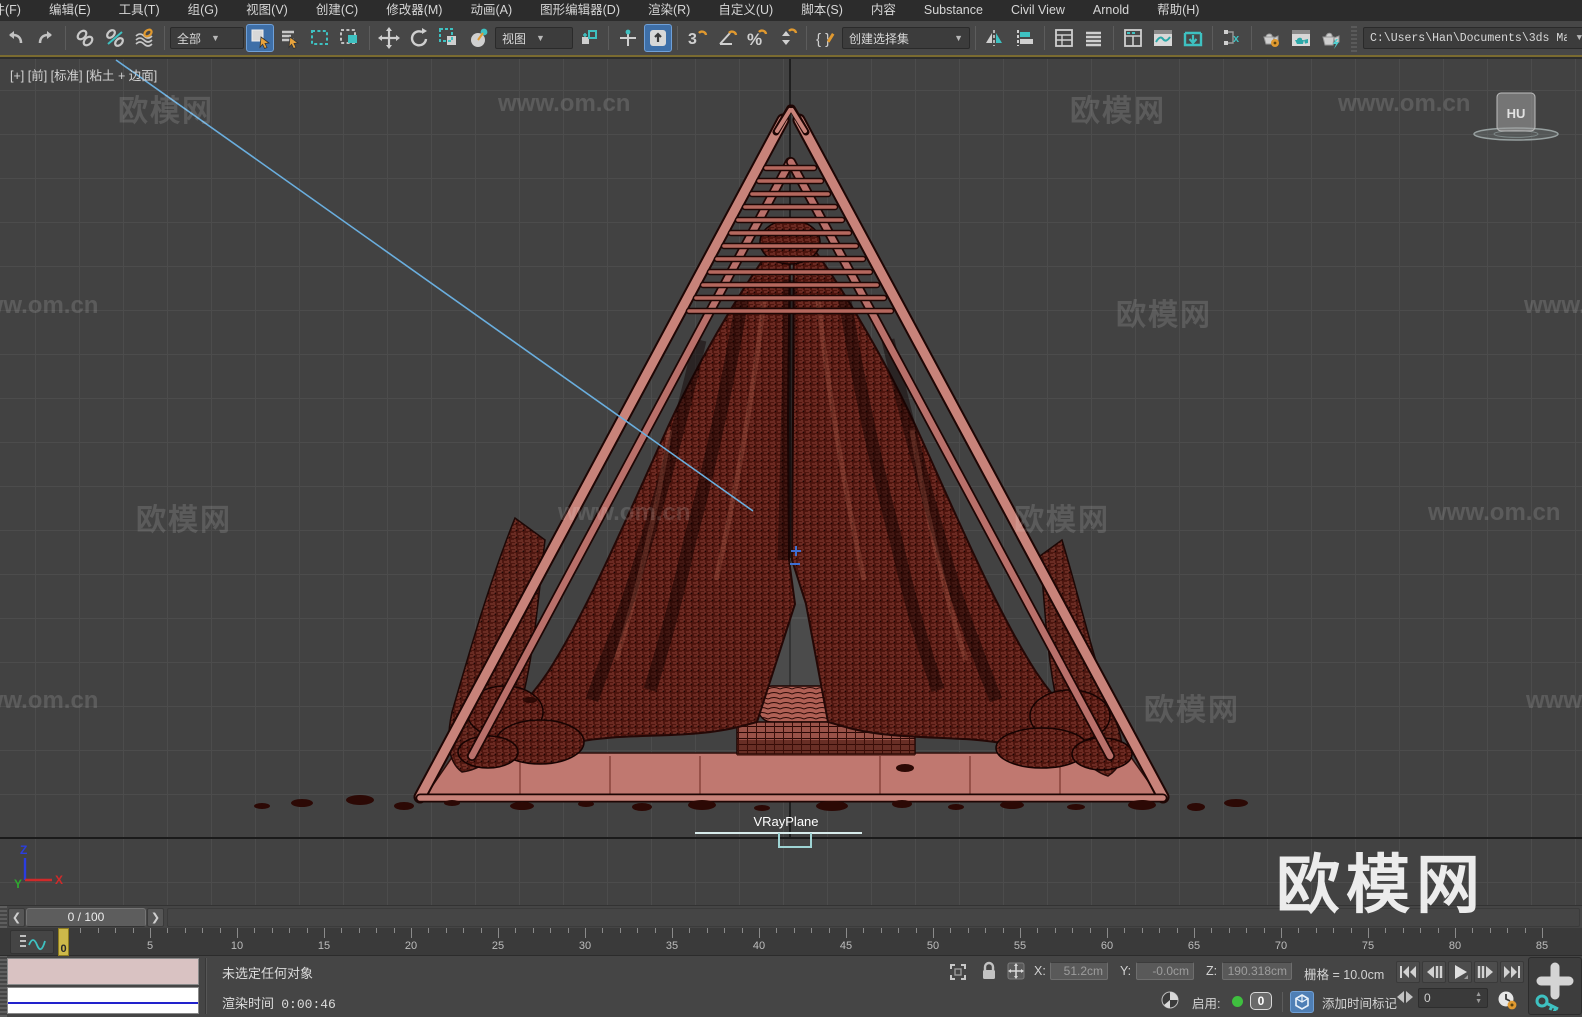 This screenshot has height=1017, width=1582. Describe the element at coordinates (995, 38) in the screenshot. I see `mirror-button` at that location.